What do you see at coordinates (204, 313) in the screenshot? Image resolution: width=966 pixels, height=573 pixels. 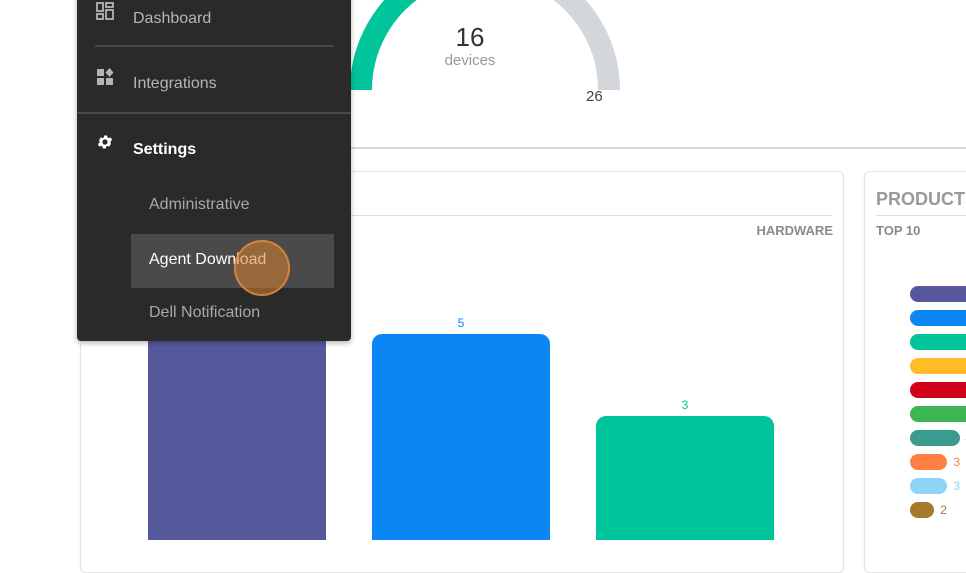 I see `submenu-label: Dell Notification` at bounding box center [204, 313].